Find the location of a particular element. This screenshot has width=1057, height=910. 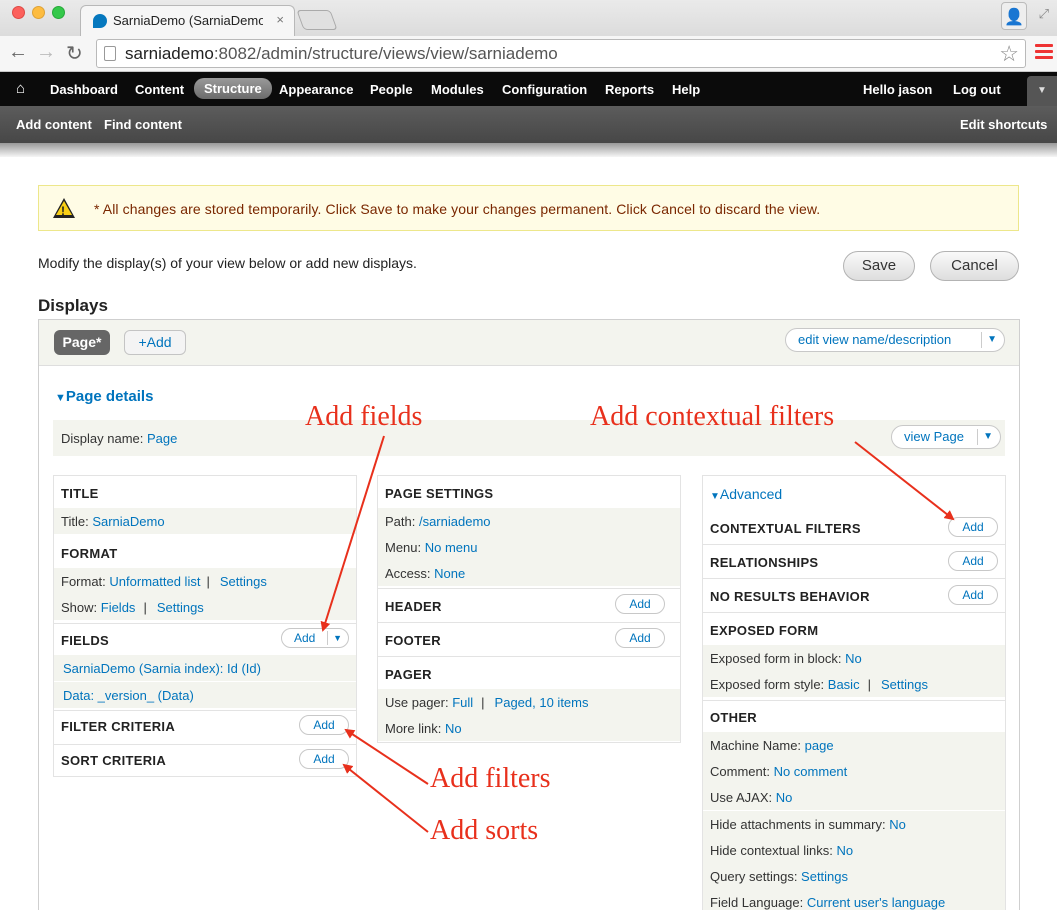

annotation-add-filters: Add filters is located at coordinates (490, 778).